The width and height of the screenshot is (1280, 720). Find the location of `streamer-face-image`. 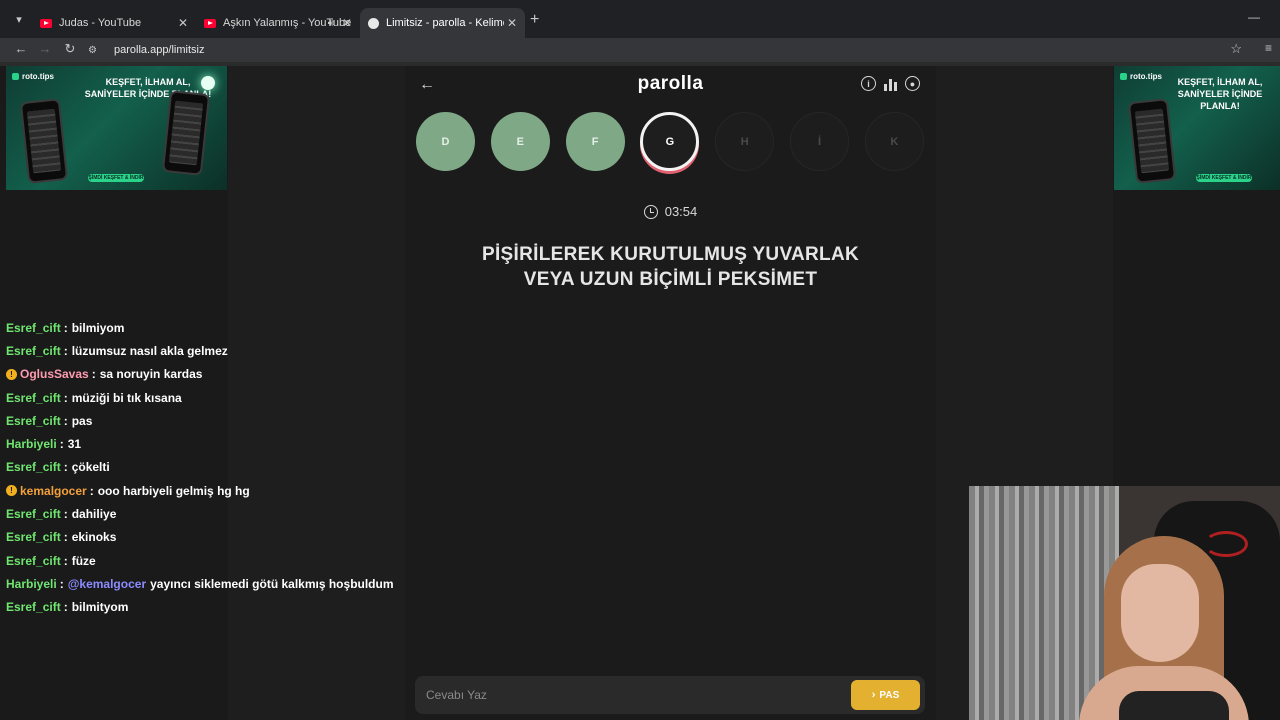

streamer-face-image is located at coordinates (1160, 613).